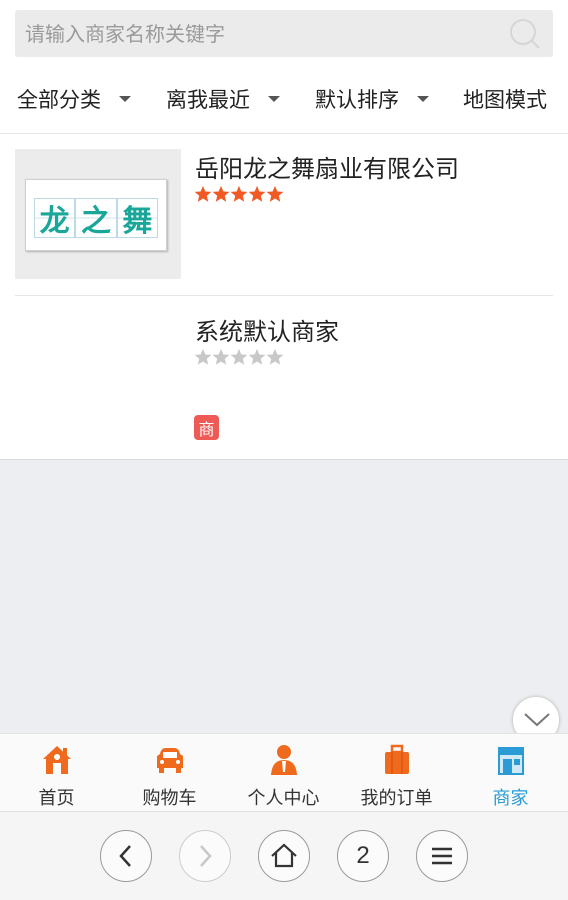 Image resolution: width=568 pixels, height=900 pixels. I want to click on tab-profile-label: 个人中心, so click(283, 798).